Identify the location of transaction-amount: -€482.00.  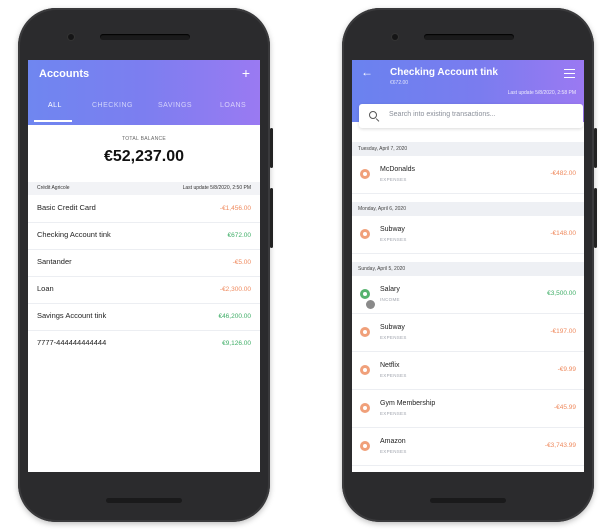
(563, 173).